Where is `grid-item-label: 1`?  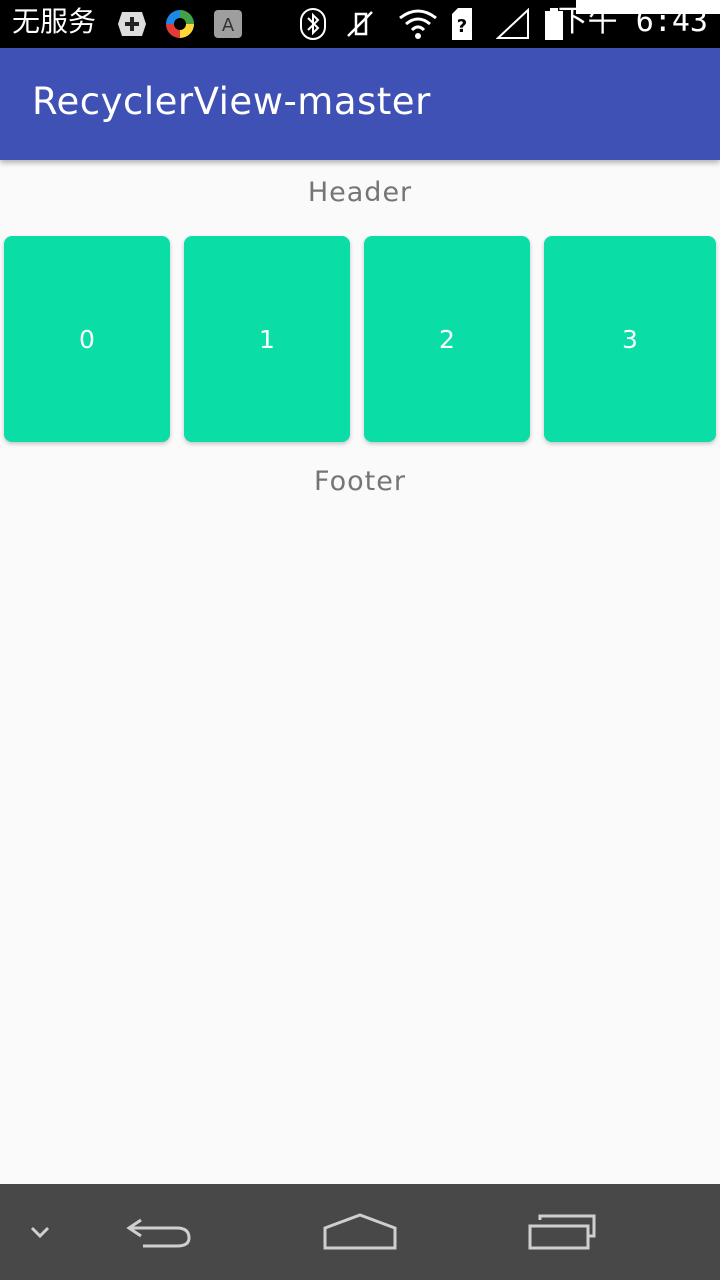
grid-item-label: 1 is located at coordinates (267, 339).